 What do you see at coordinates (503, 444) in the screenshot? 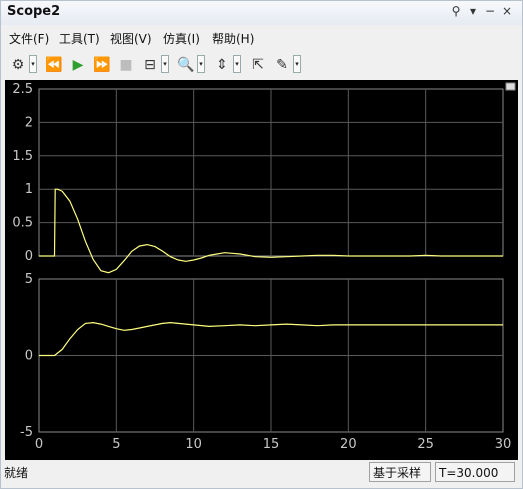
I see `x-tick-label: 30` at bounding box center [503, 444].